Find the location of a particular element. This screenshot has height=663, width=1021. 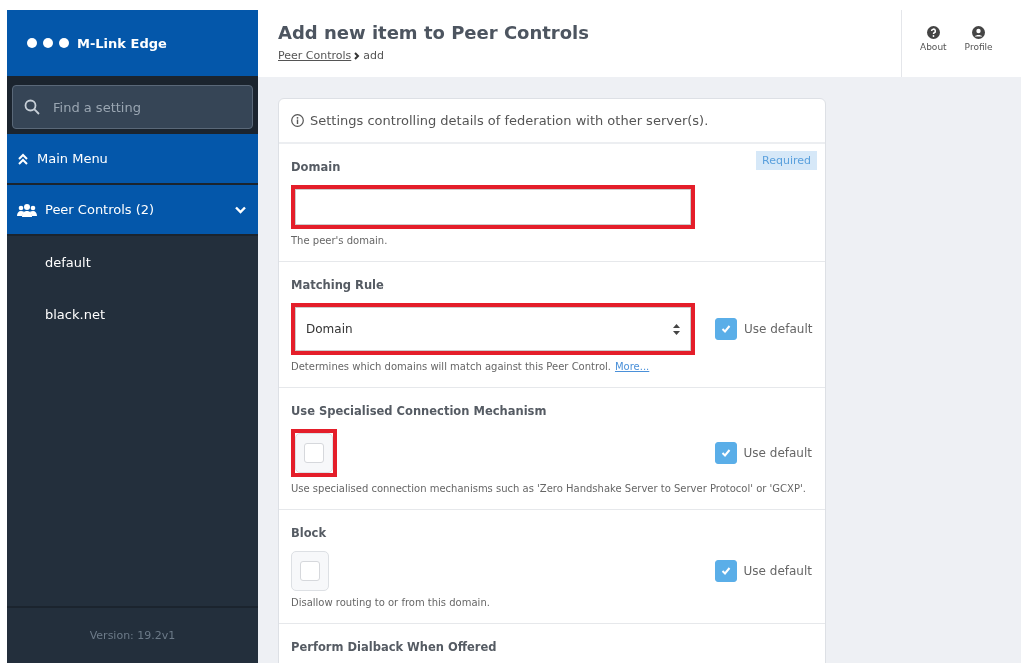

help-text: Disallow routing to or from this domain. is located at coordinates (391, 603).